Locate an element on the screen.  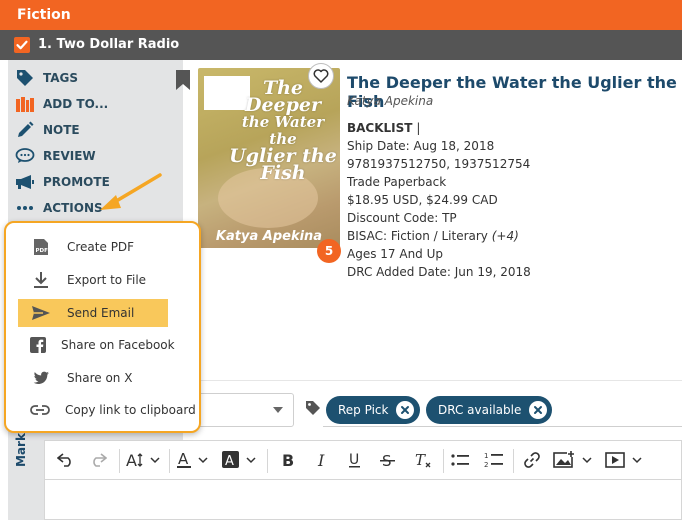
menu-item-copy-link: Copy link to clipboard is located at coordinates (107, 410).